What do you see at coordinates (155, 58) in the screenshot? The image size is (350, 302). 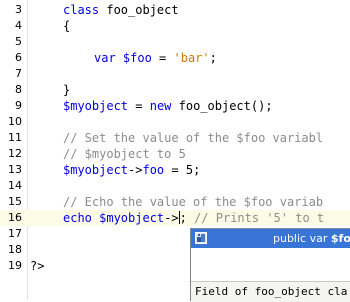 I see `code-text: var $foo = 'bar';` at bounding box center [155, 58].